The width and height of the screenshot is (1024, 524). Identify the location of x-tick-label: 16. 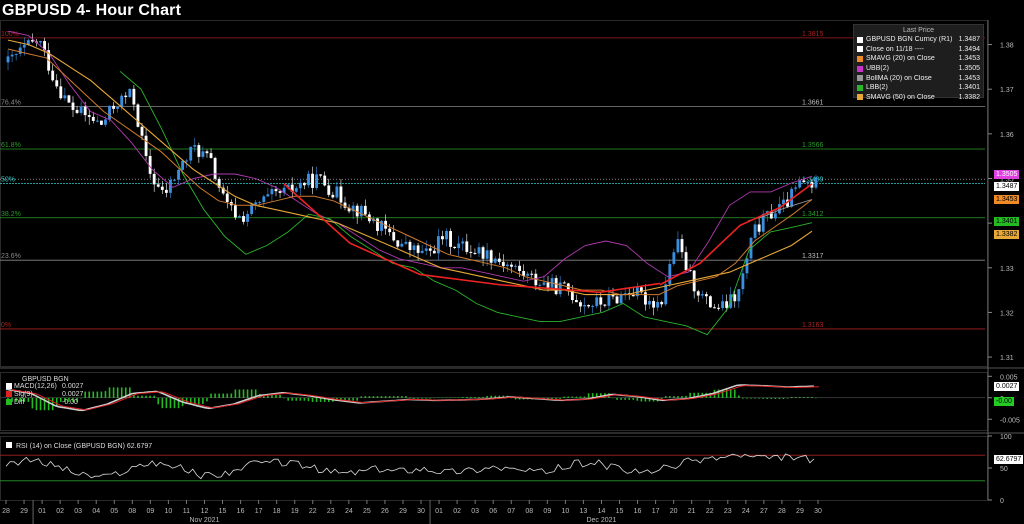
(241, 511).